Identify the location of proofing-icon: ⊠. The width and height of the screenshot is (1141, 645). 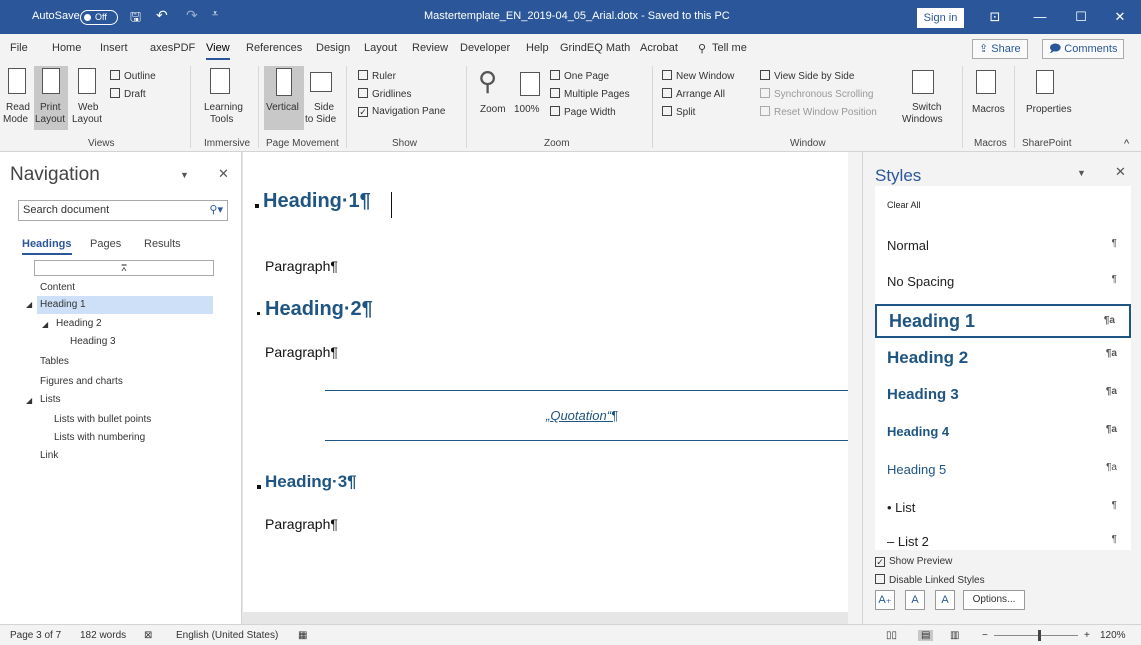
(148, 635).